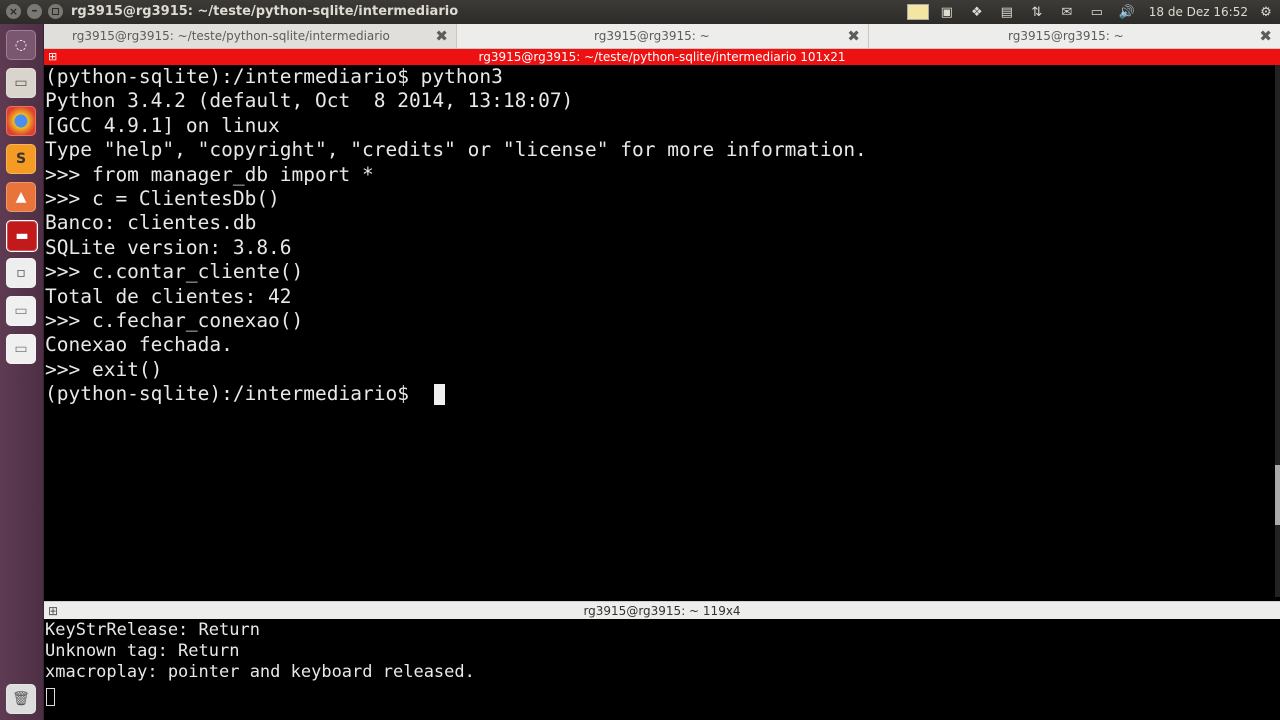 Image resolution: width=1280 pixels, height=720 pixels. What do you see at coordinates (22, 236) in the screenshot?
I see `terminal-icon: ▬` at bounding box center [22, 236].